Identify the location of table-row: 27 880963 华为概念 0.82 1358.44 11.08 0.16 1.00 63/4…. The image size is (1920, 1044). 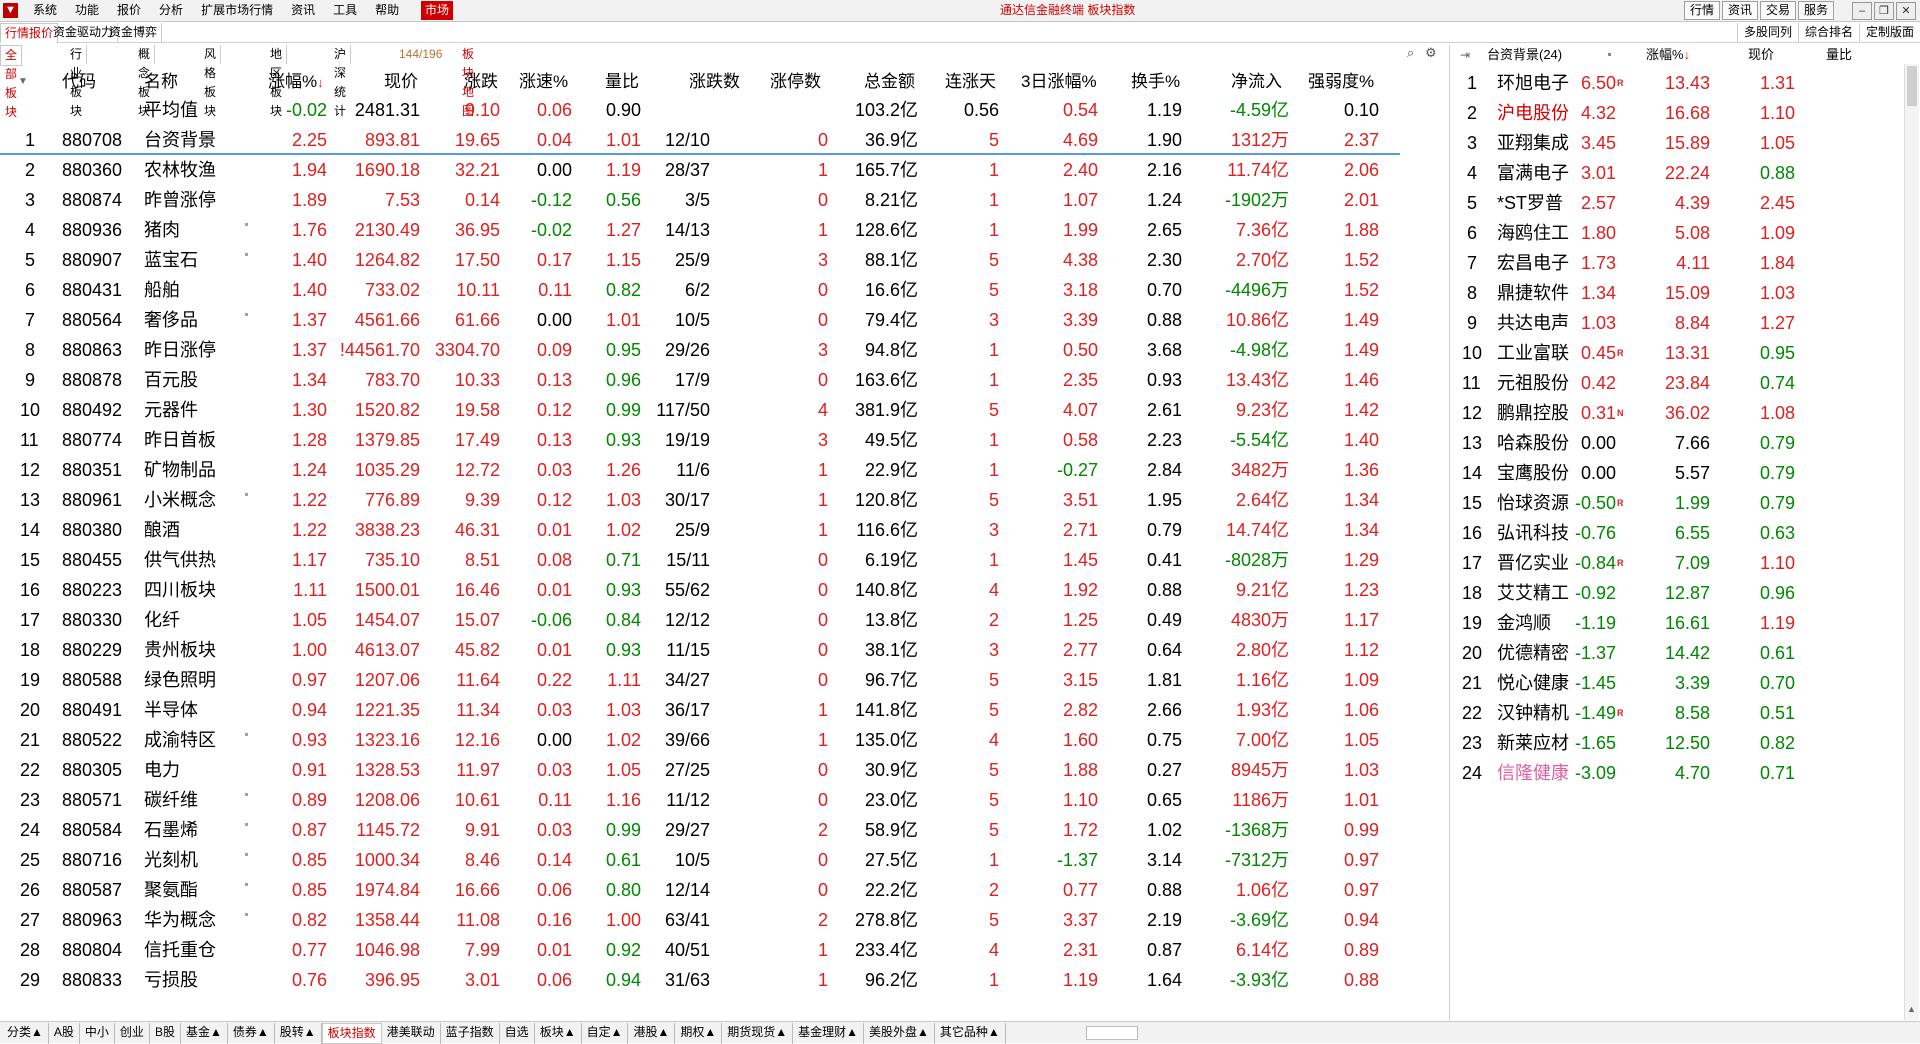
(700, 920).